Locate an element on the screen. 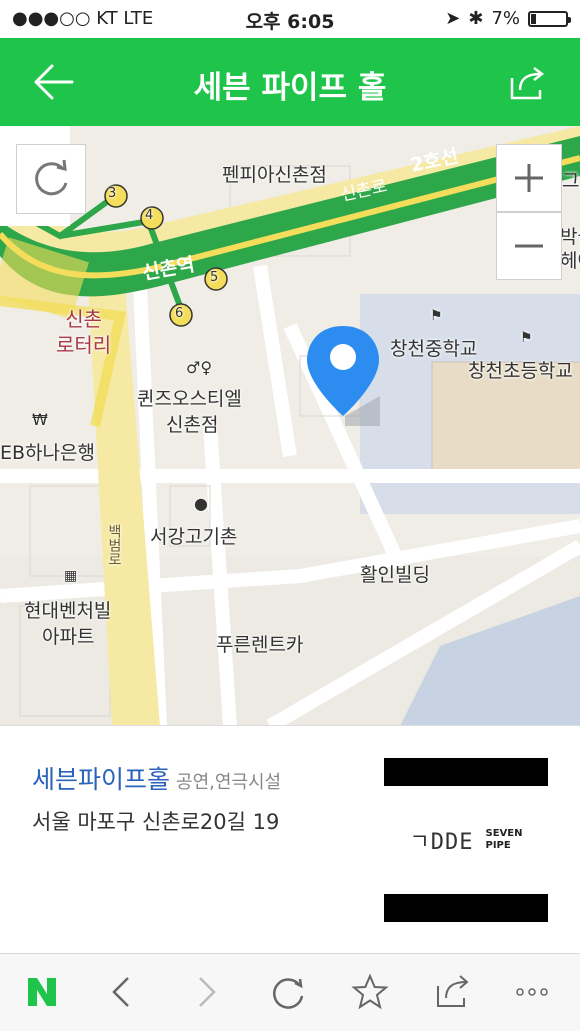 The image size is (580, 1031). map-label-changcheon-elem: 창천초등학교 is located at coordinates (520, 371).